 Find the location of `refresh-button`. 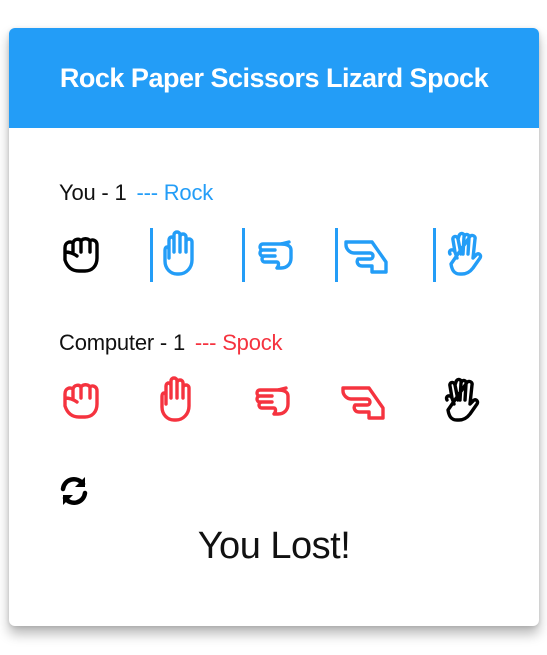

refresh-button is located at coordinates (74, 491).